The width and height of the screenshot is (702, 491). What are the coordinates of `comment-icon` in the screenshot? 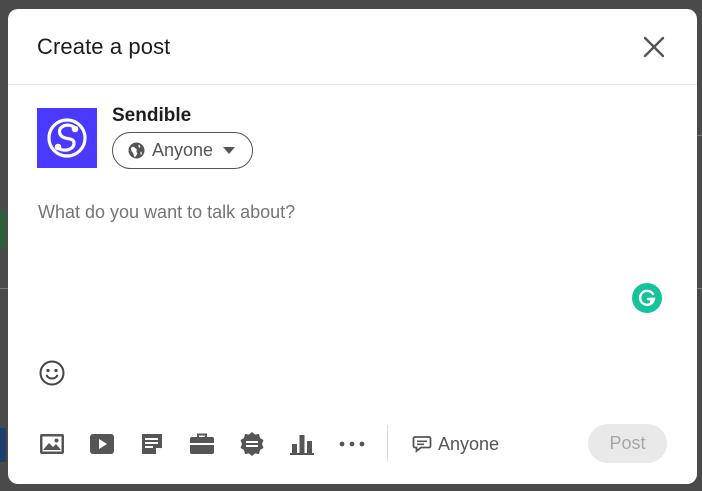 It's located at (422, 444).